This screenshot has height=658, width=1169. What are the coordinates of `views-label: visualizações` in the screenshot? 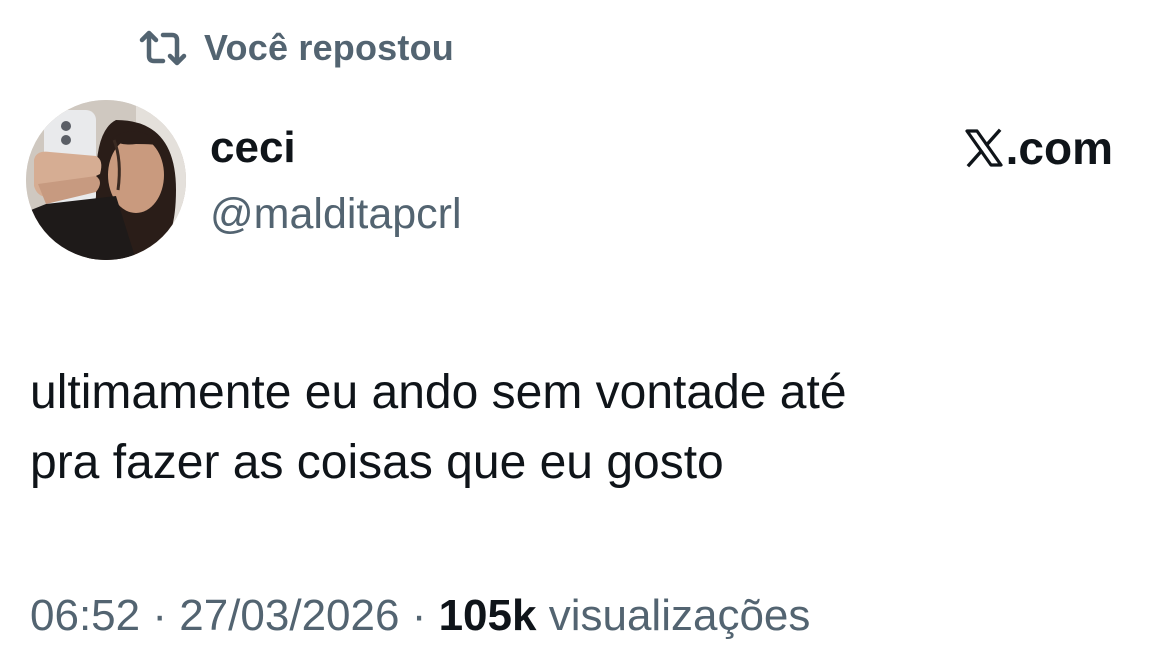 It's located at (679, 615).